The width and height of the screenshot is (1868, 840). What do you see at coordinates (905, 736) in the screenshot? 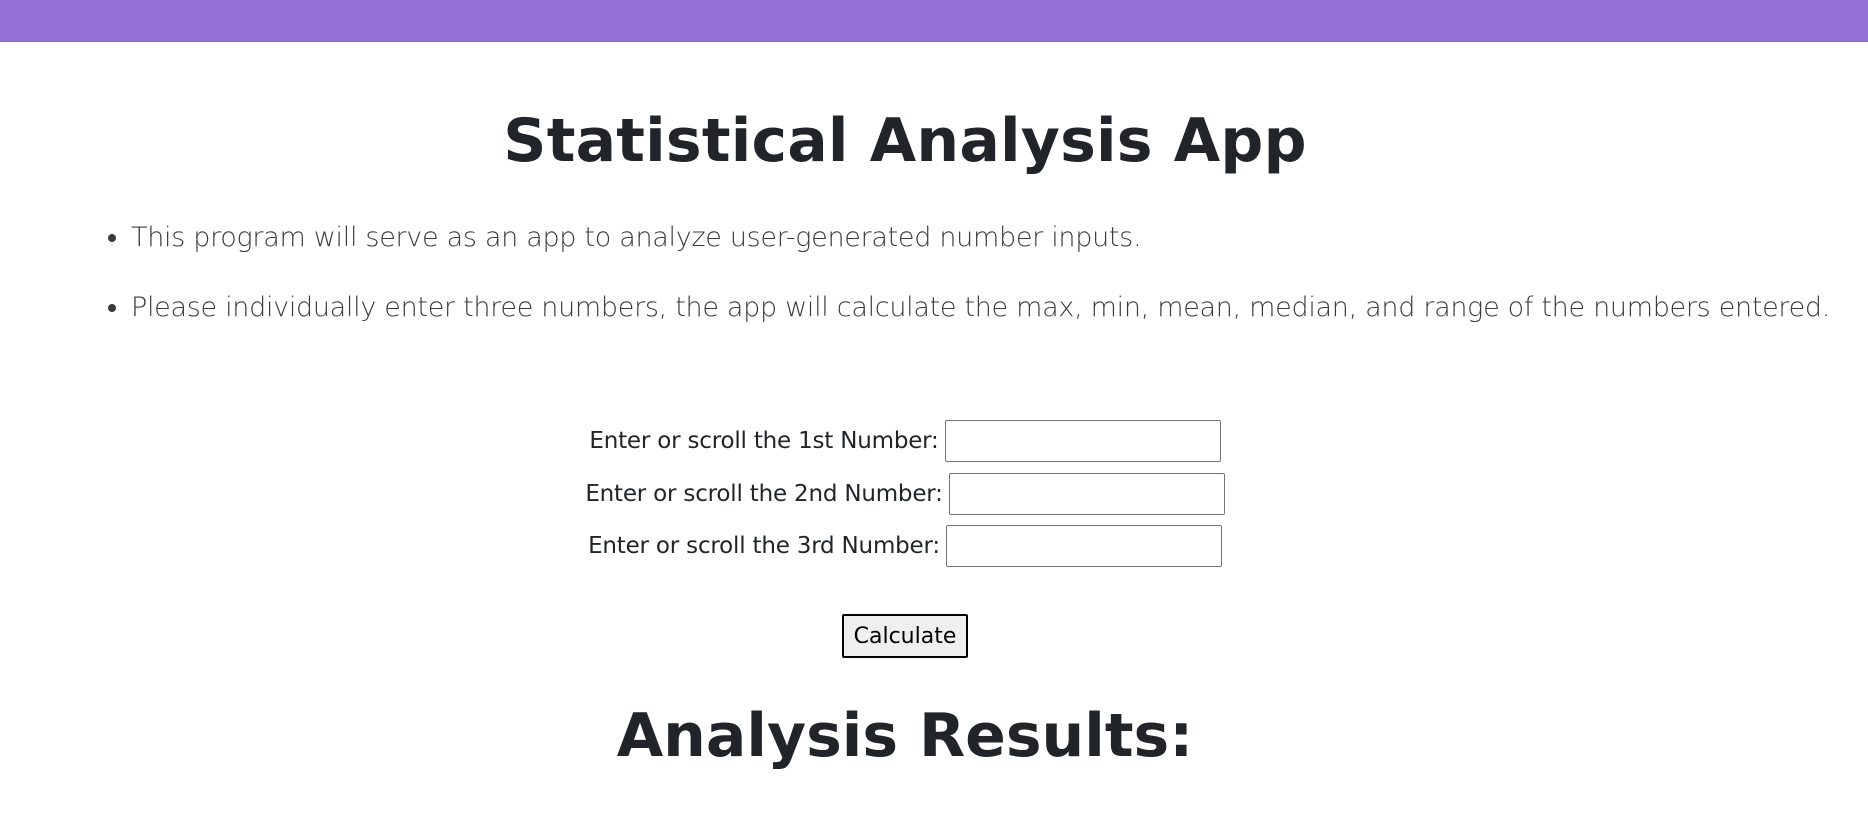
I see `results-title: Analysis Results:` at bounding box center [905, 736].